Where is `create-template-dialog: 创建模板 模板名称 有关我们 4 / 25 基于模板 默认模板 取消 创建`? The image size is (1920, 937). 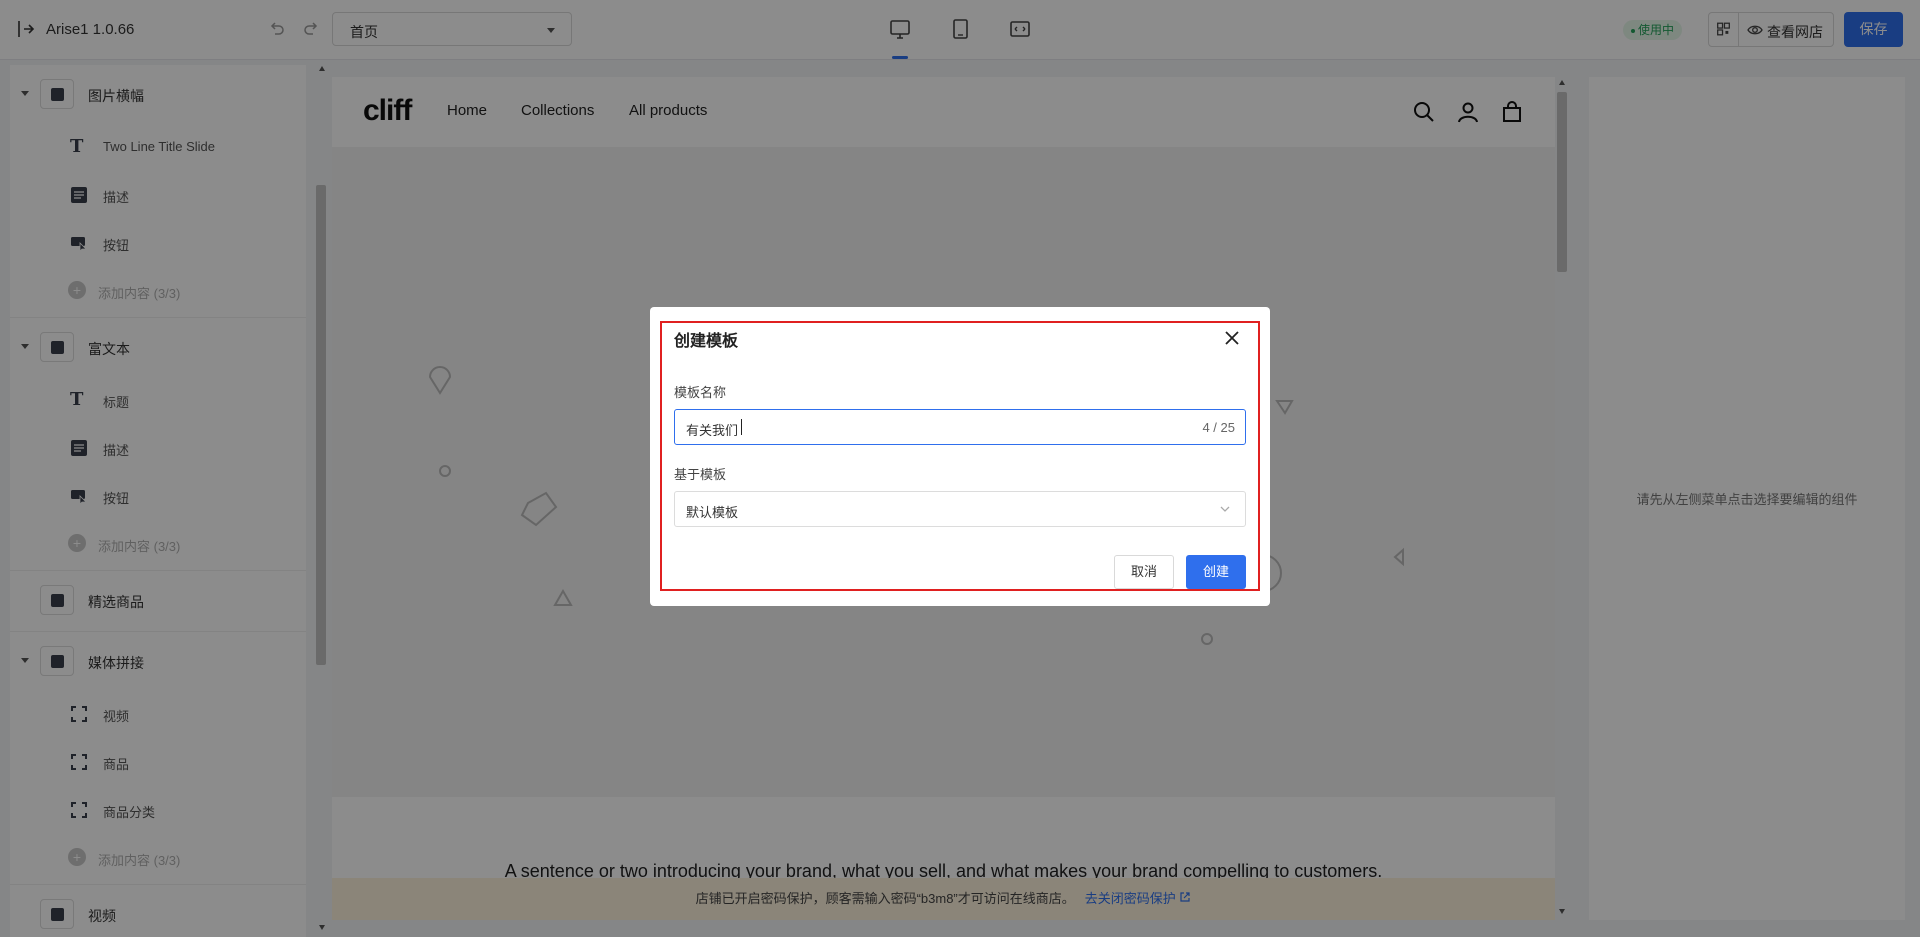 create-template-dialog: 创建模板 模板名称 有关我们 4 / 25 基于模板 默认模板 取消 创建 is located at coordinates (960, 456).